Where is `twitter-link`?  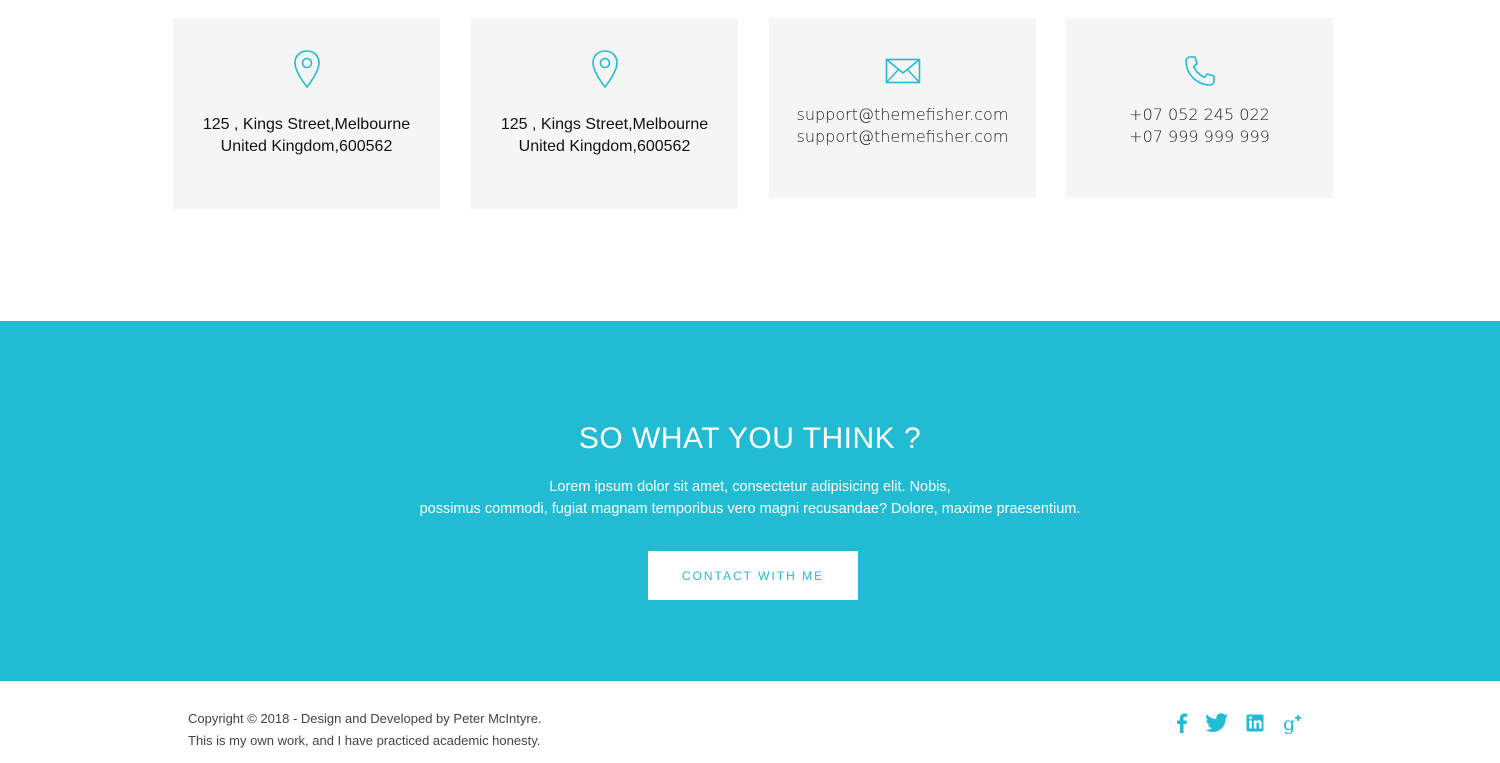
twitter-link is located at coordinates (1217, 723).